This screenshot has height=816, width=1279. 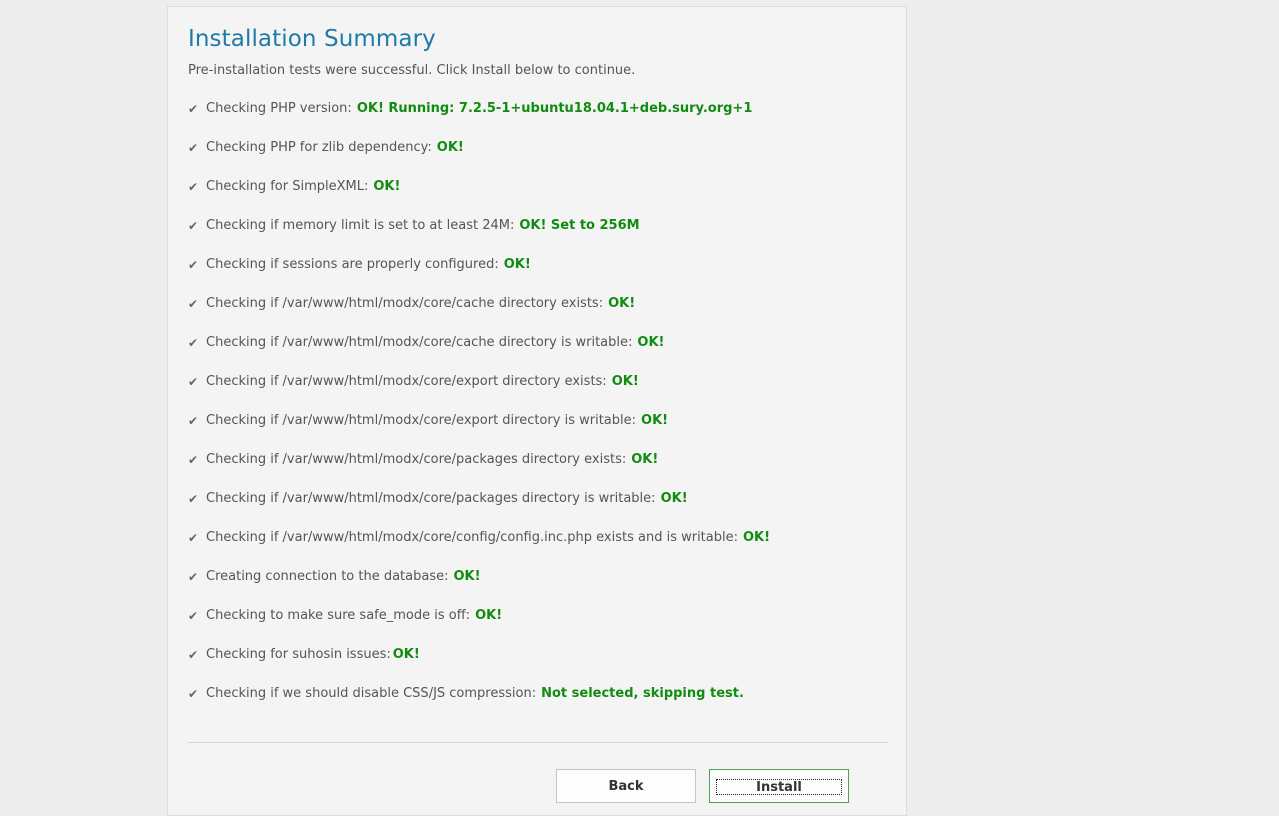 What do you see at coordinates (579, 225) in the screenshot?
I see `check-result: OK! Set to 256M` at bounding box center [579, 225].